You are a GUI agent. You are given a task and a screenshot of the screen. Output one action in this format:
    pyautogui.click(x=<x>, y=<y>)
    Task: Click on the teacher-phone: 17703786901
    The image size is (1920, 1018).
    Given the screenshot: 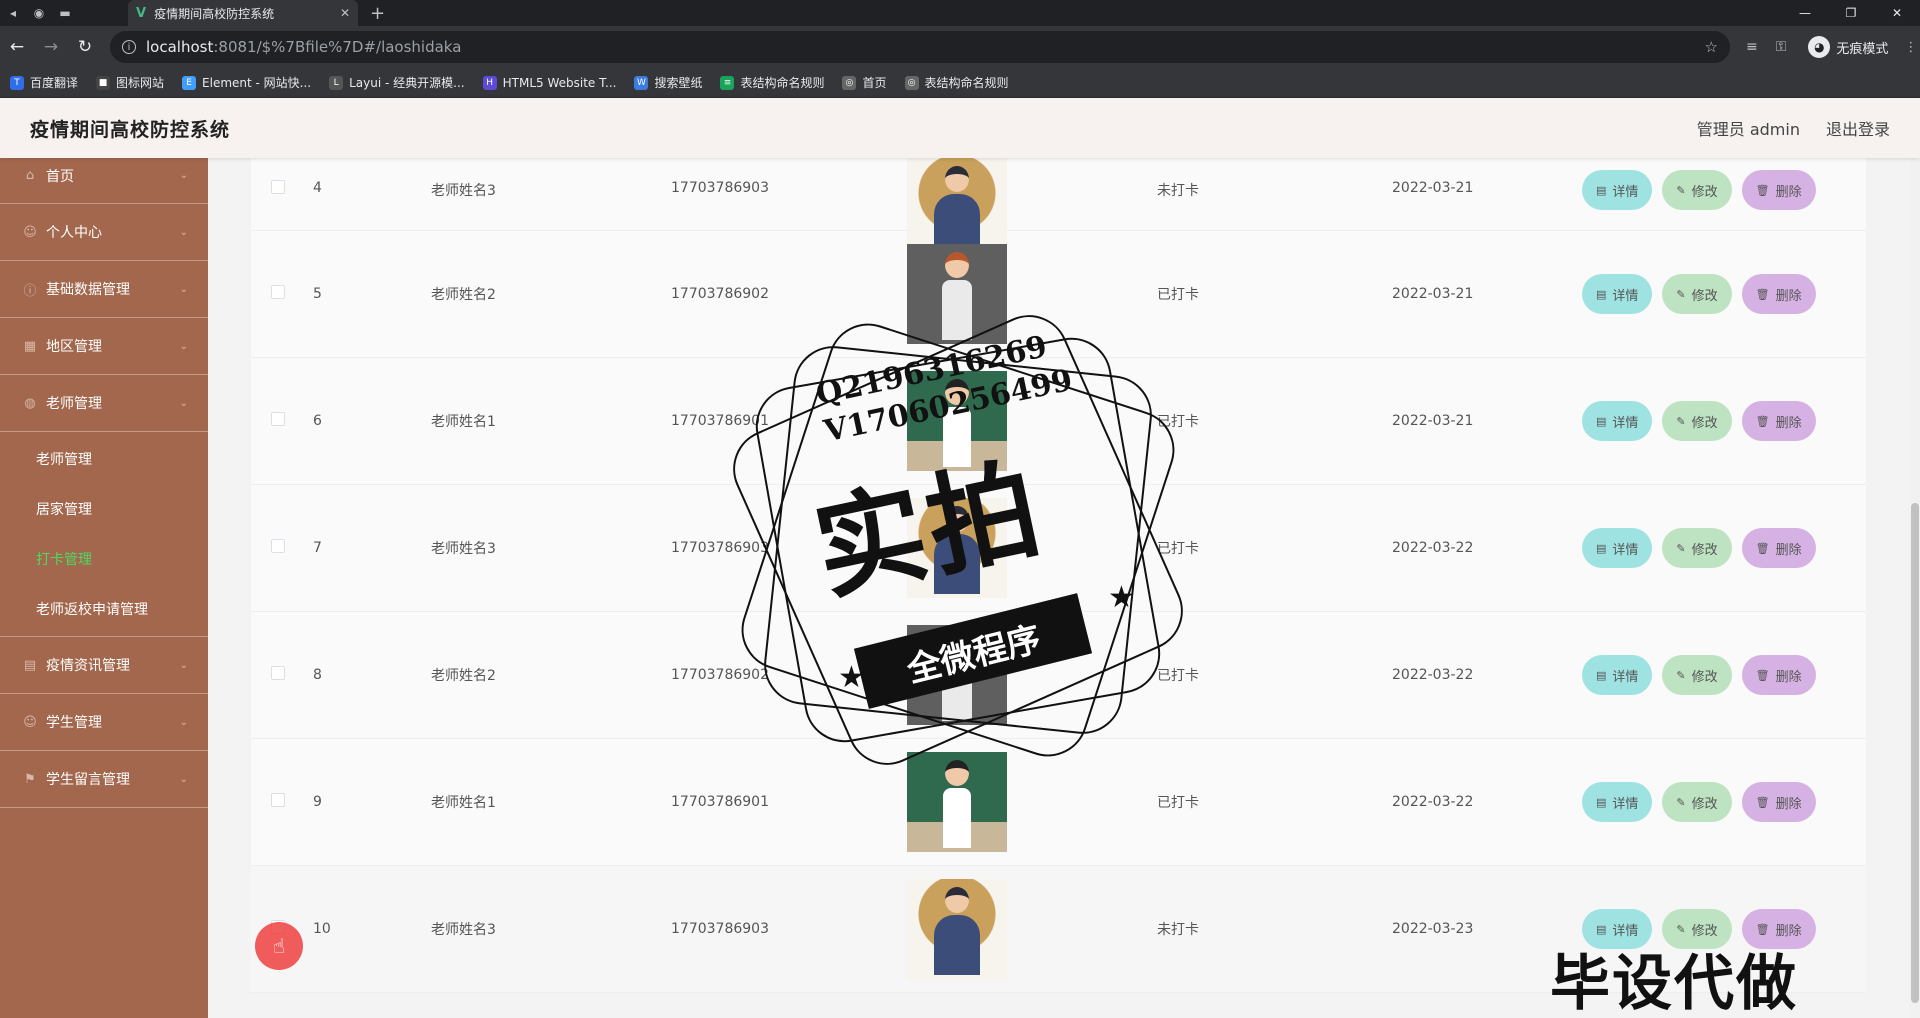 What is the action you would take?
    pyautogui.click(x=720, y=421)
    